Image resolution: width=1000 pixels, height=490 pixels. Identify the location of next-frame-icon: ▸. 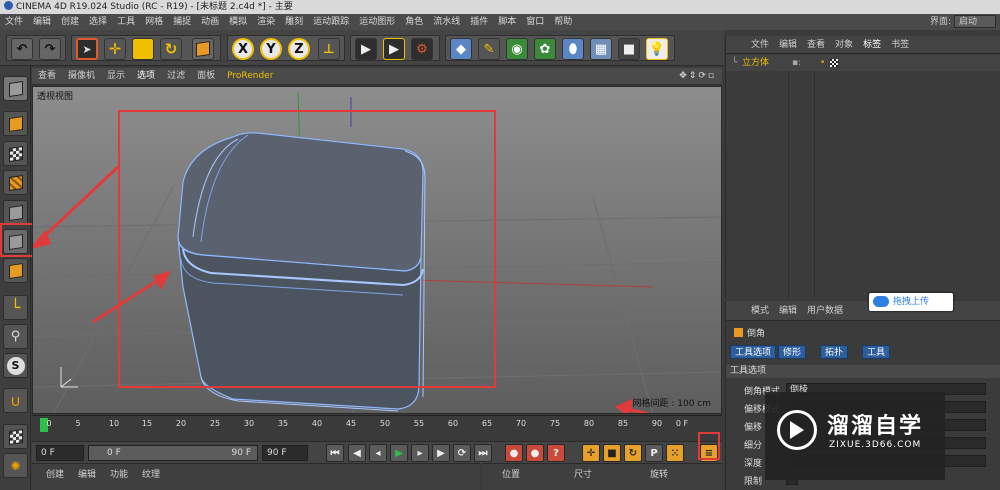
(420, 453).